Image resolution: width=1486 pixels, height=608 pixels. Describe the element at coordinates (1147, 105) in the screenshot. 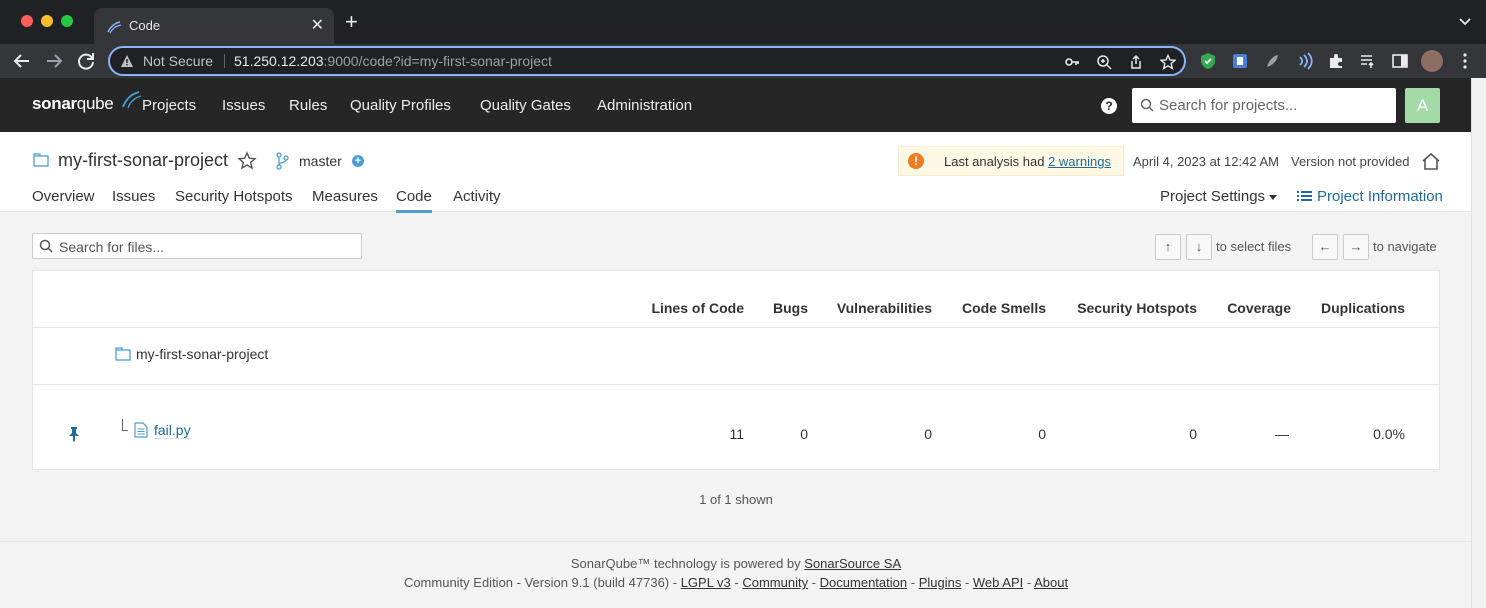

I see `search-icon` at that location.